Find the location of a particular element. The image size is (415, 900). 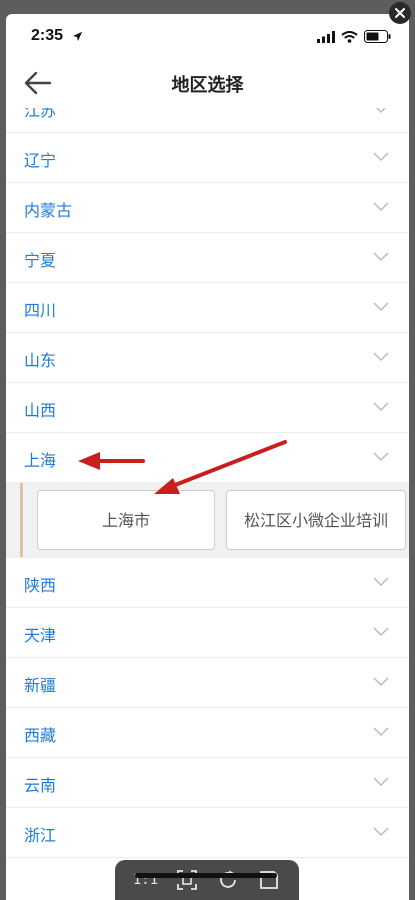

region-row-ningxia: 宁夏 is located at coordinates (207, 258).